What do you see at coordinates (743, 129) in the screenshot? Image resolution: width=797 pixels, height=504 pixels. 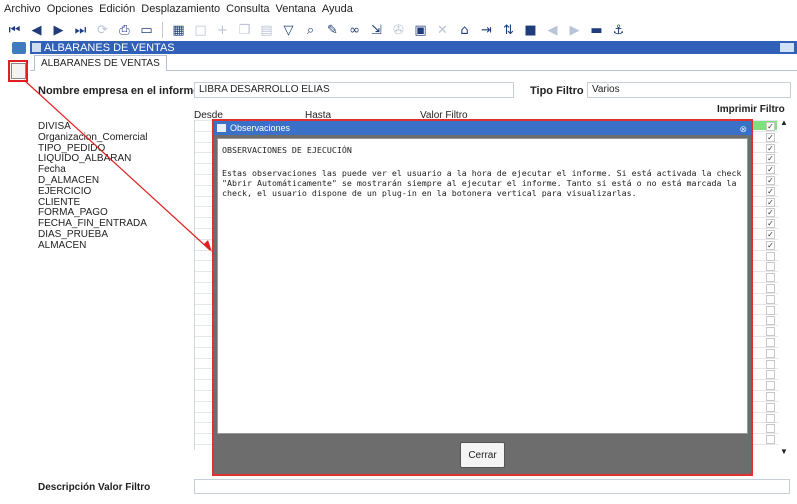 I see `close-icon: ⊗` at bounding box center [743, 129].